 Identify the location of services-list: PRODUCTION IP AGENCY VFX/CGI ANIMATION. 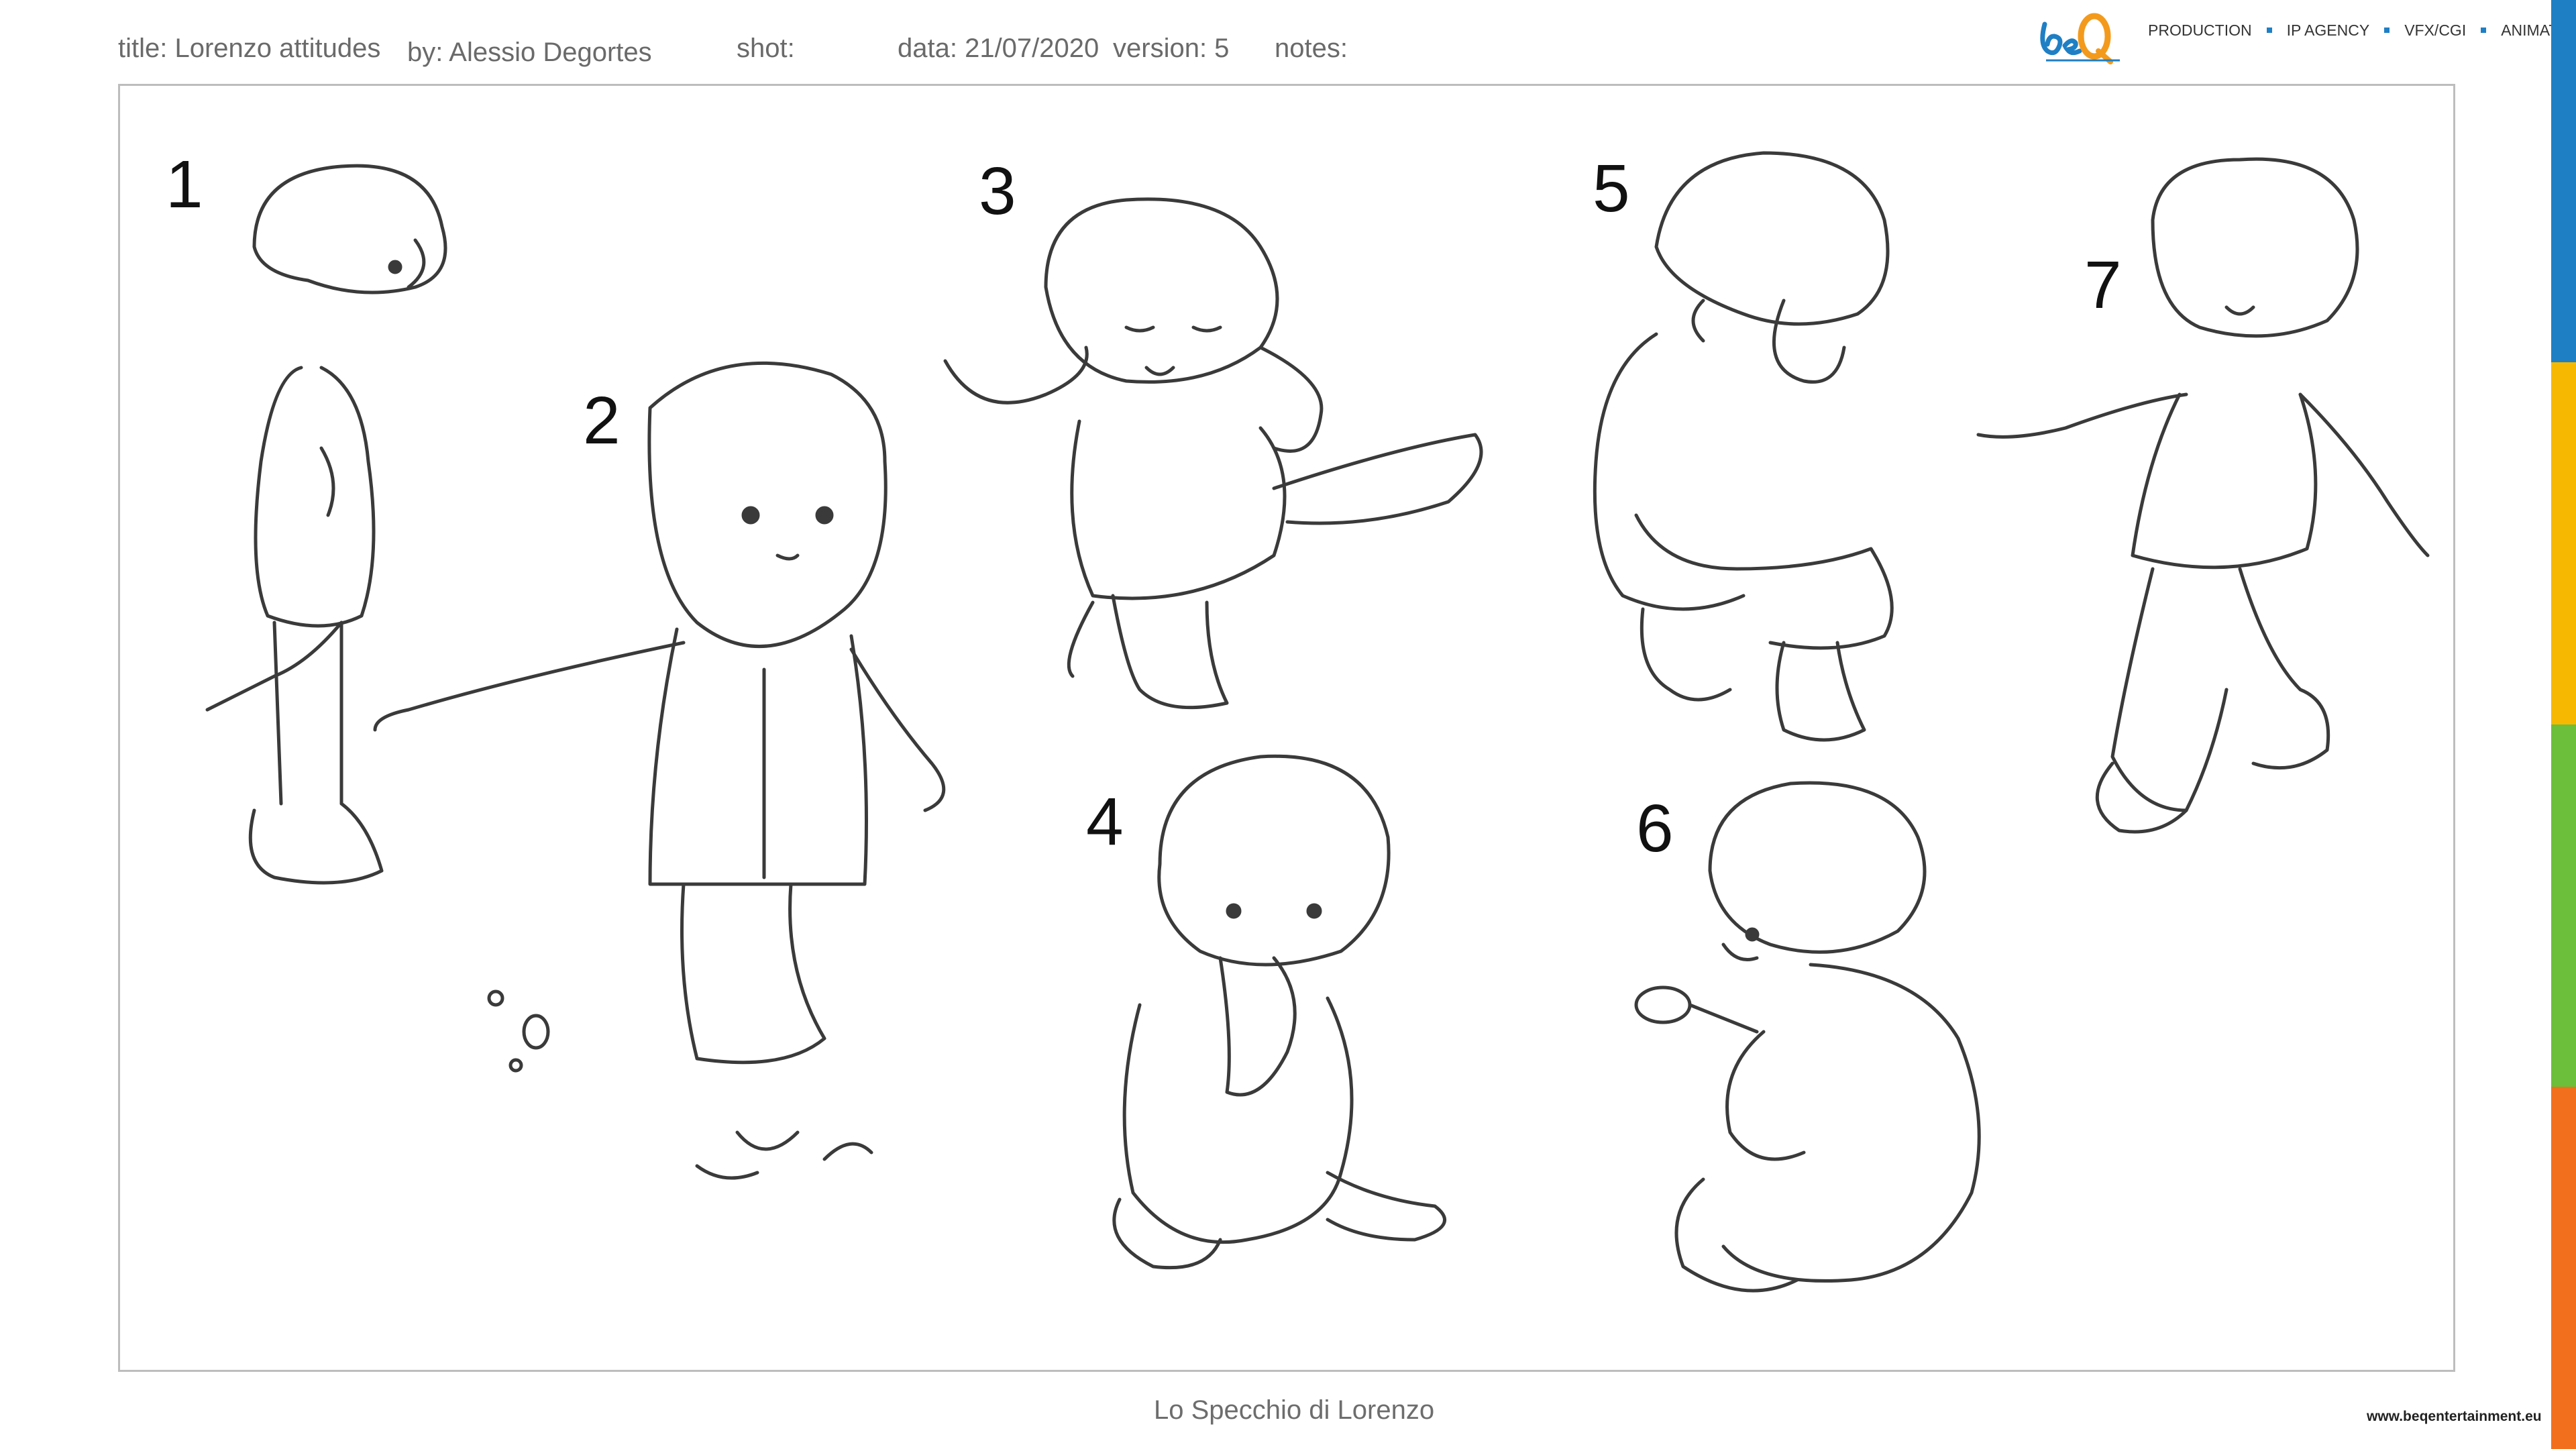
(2362, 30).